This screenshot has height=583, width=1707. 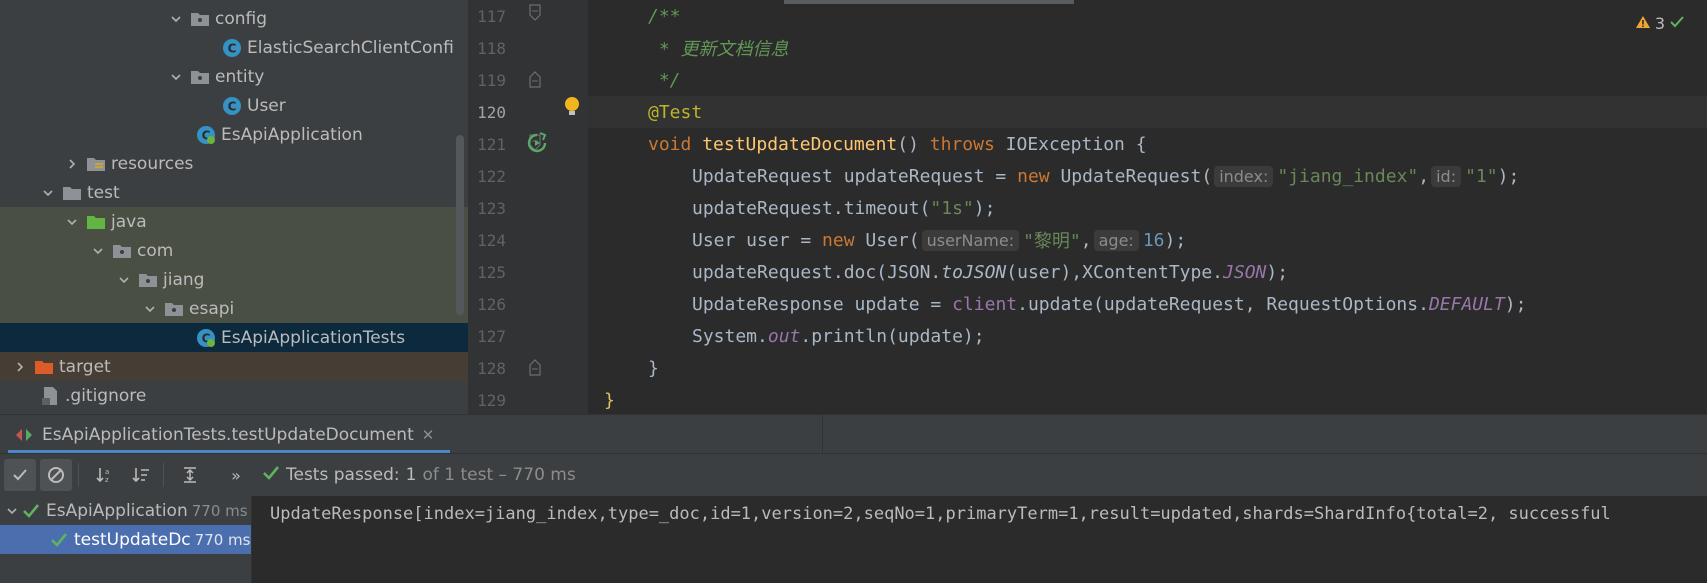 I want to click on inspection-widget: 3, so click(x=1660, y=23).